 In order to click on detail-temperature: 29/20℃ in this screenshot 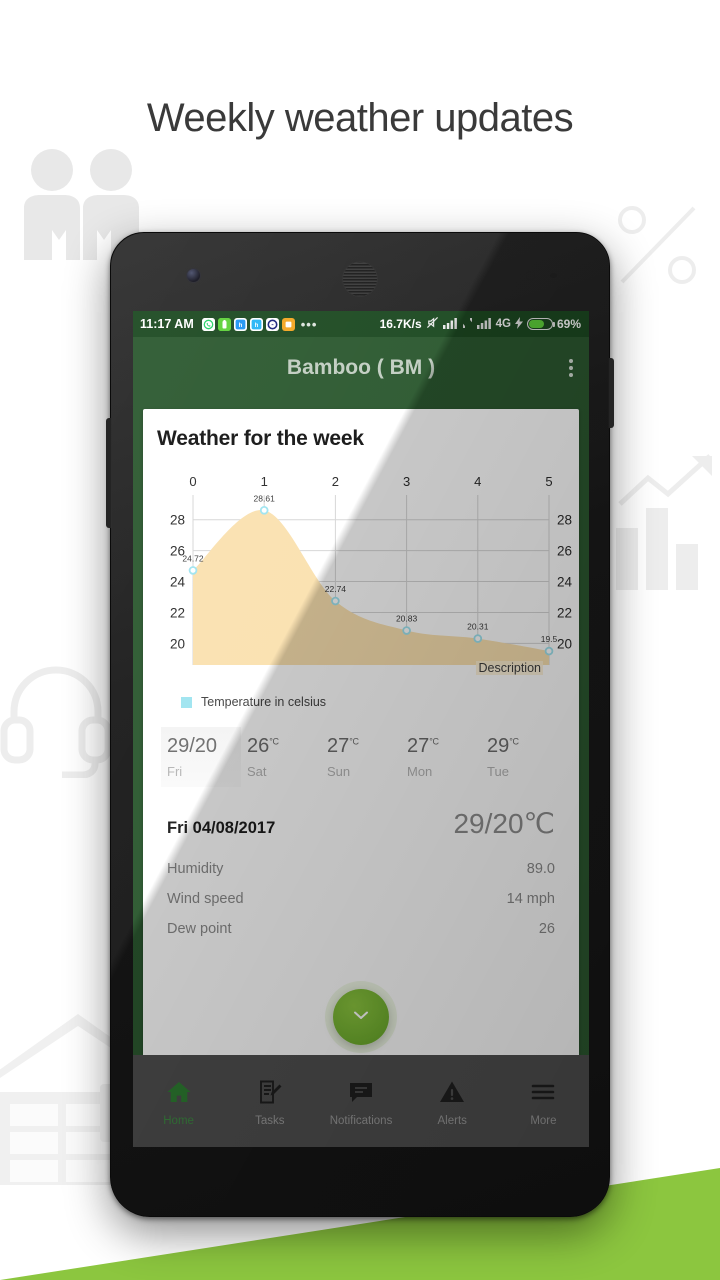, I will do `click(504, 823)`.